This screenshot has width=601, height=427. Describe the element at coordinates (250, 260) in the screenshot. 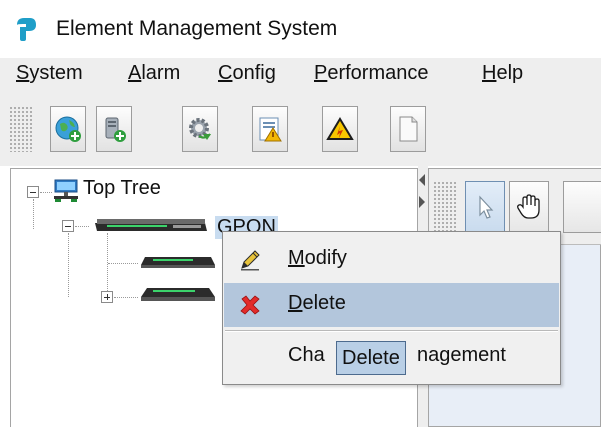

I see `pencil-edit-icon` at that location.